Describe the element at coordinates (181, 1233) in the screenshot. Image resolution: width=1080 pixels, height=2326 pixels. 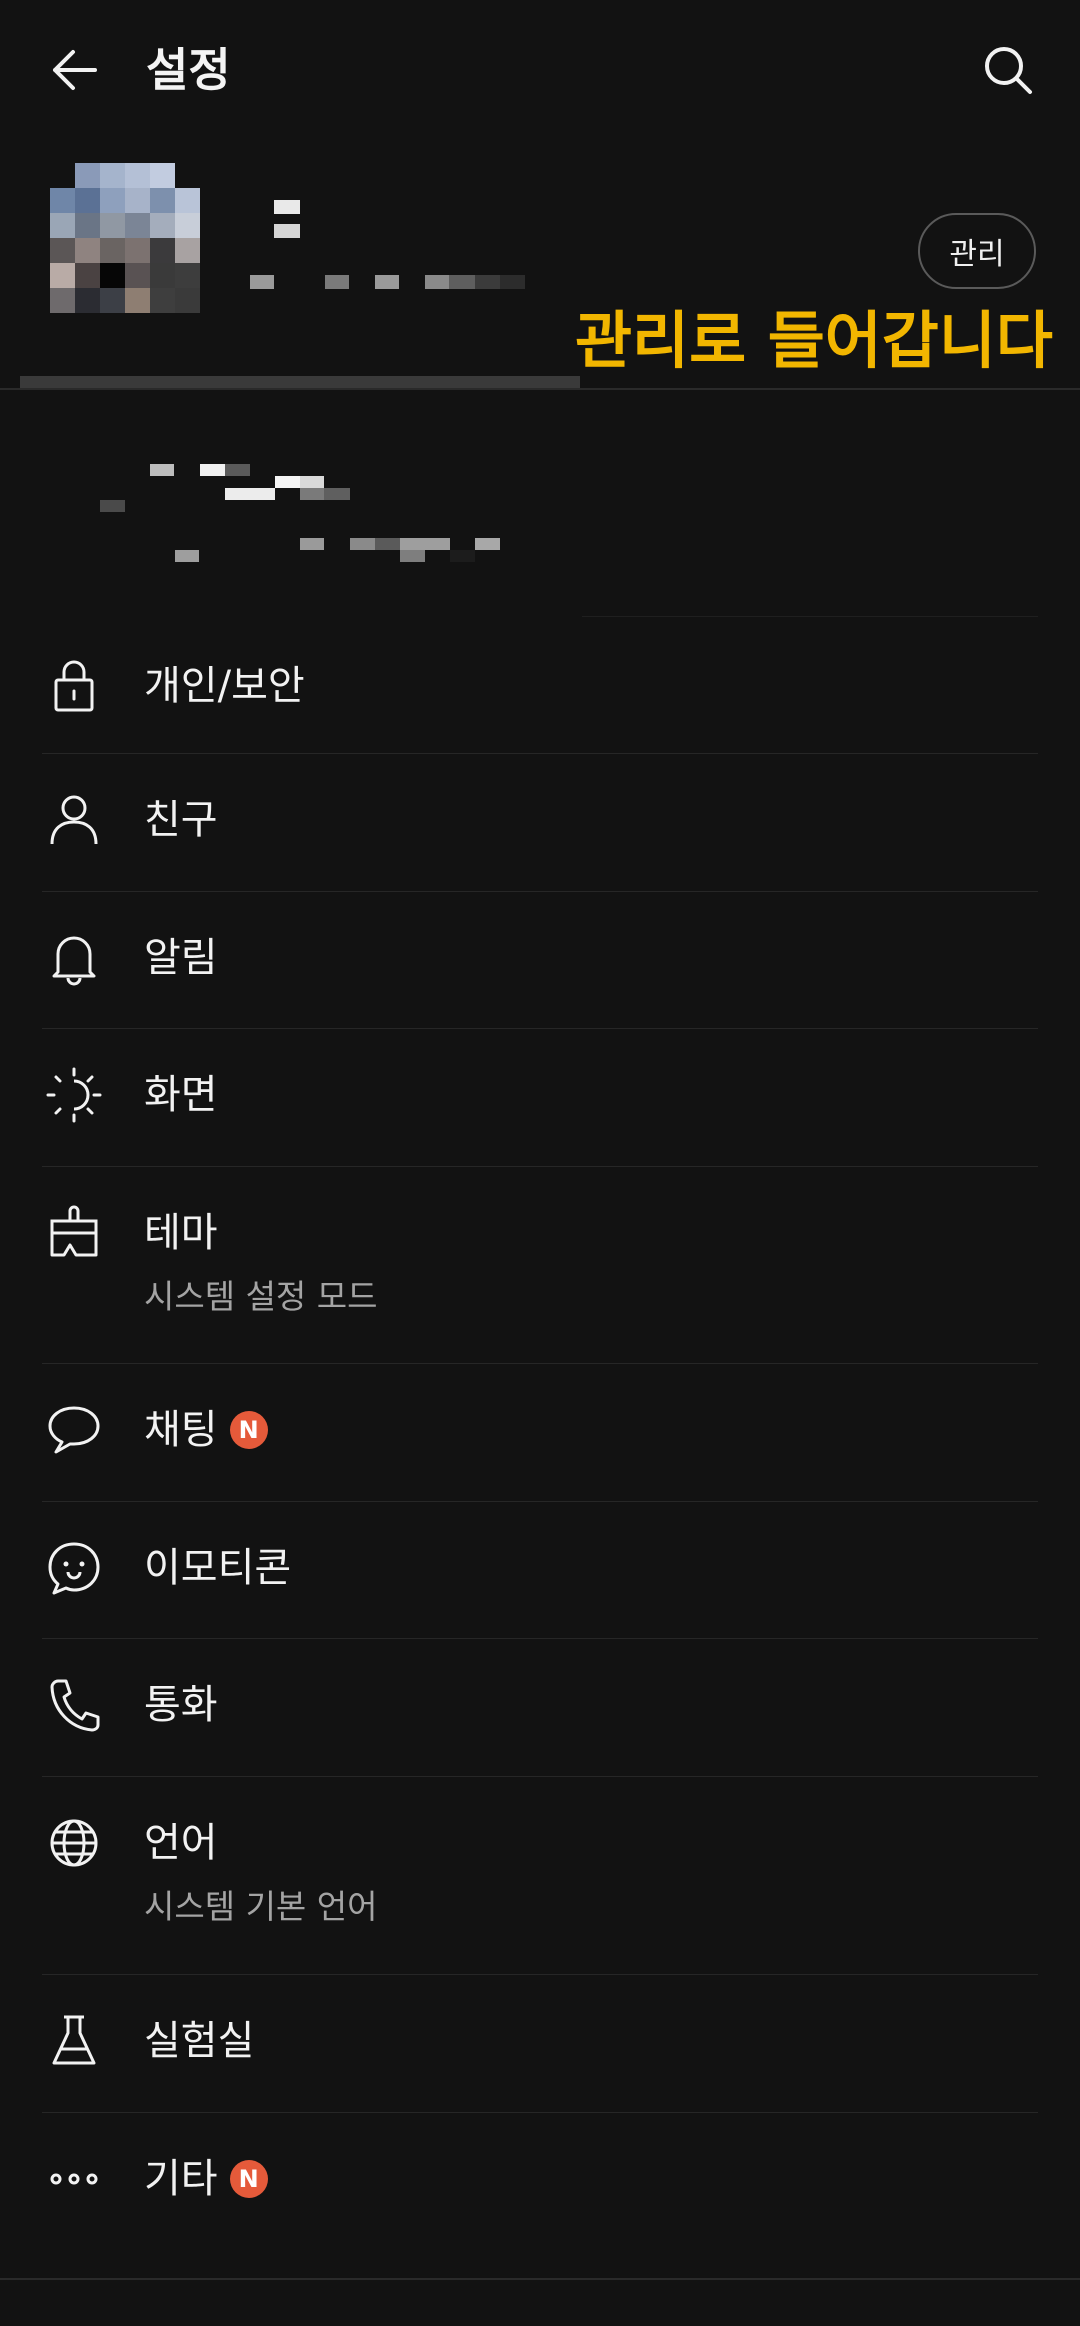
I see `menu-item-label: 테마` at that location.